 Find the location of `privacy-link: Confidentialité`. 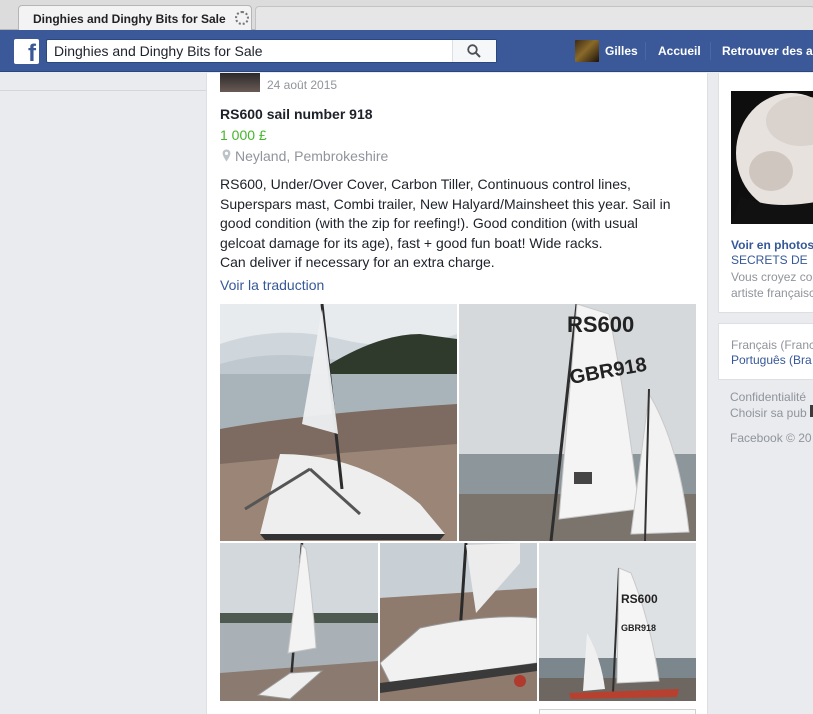

privacy-link: Confidentialité is located at coordinates (768, 397).